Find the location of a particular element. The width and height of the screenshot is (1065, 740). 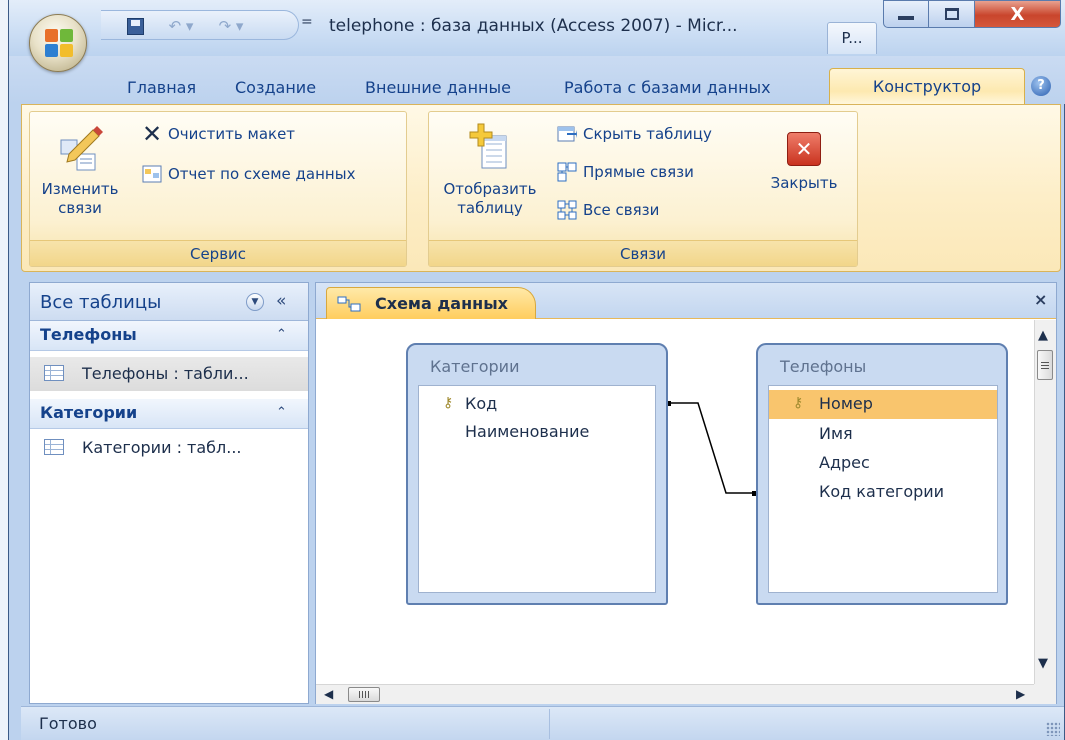

scroll-up-icon: ▲ is located at coordinates (1043, 335).